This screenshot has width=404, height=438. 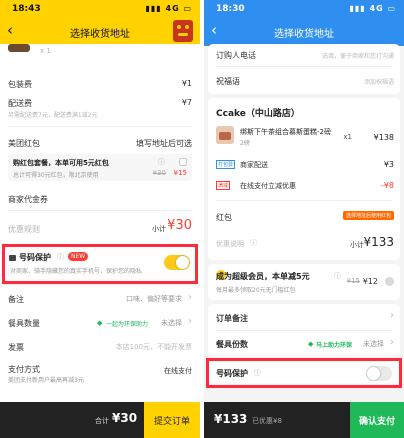 I want to click on right-signal-indicator: ▮▮▮ 4G ▭, so click(x=372, y=8).